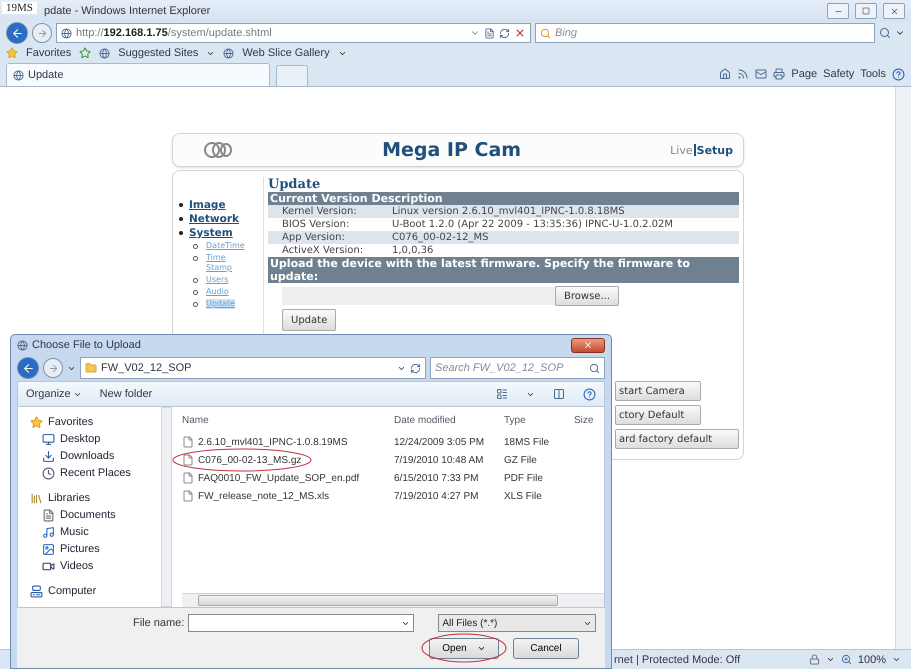 This screenshot has height=669, width=911. I want to click on version-label: App Version:, so click(314, 237).